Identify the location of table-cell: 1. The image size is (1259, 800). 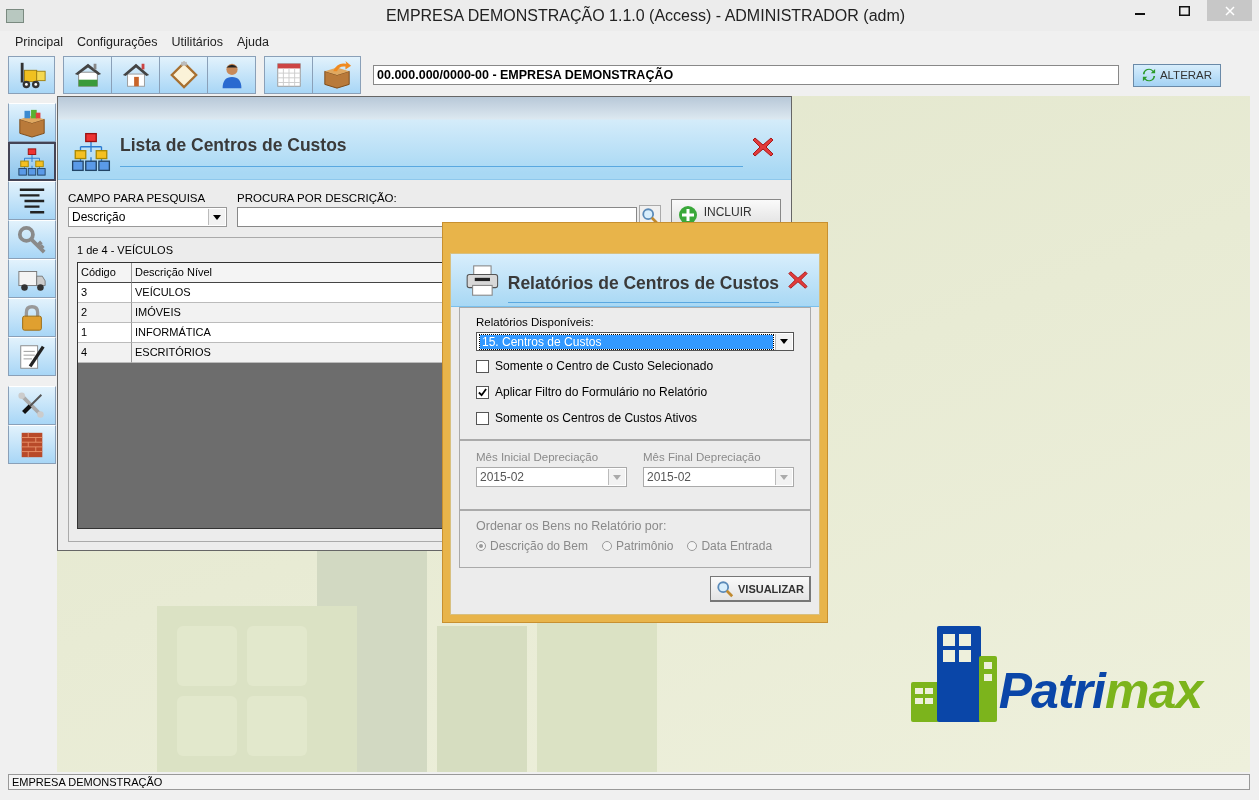
(105, 333).